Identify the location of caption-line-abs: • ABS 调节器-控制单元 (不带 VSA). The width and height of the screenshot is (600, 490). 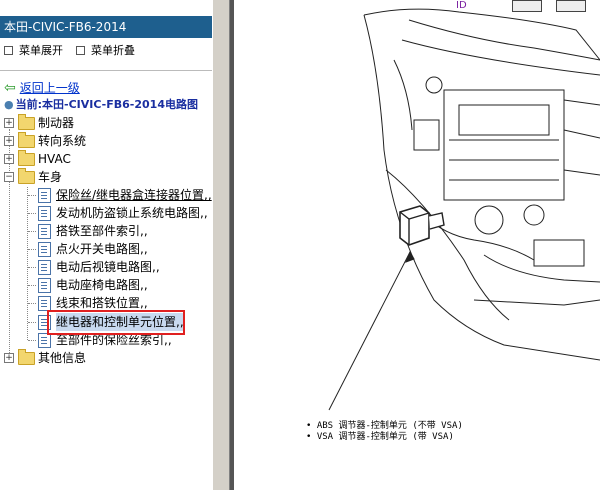
(384, 426).